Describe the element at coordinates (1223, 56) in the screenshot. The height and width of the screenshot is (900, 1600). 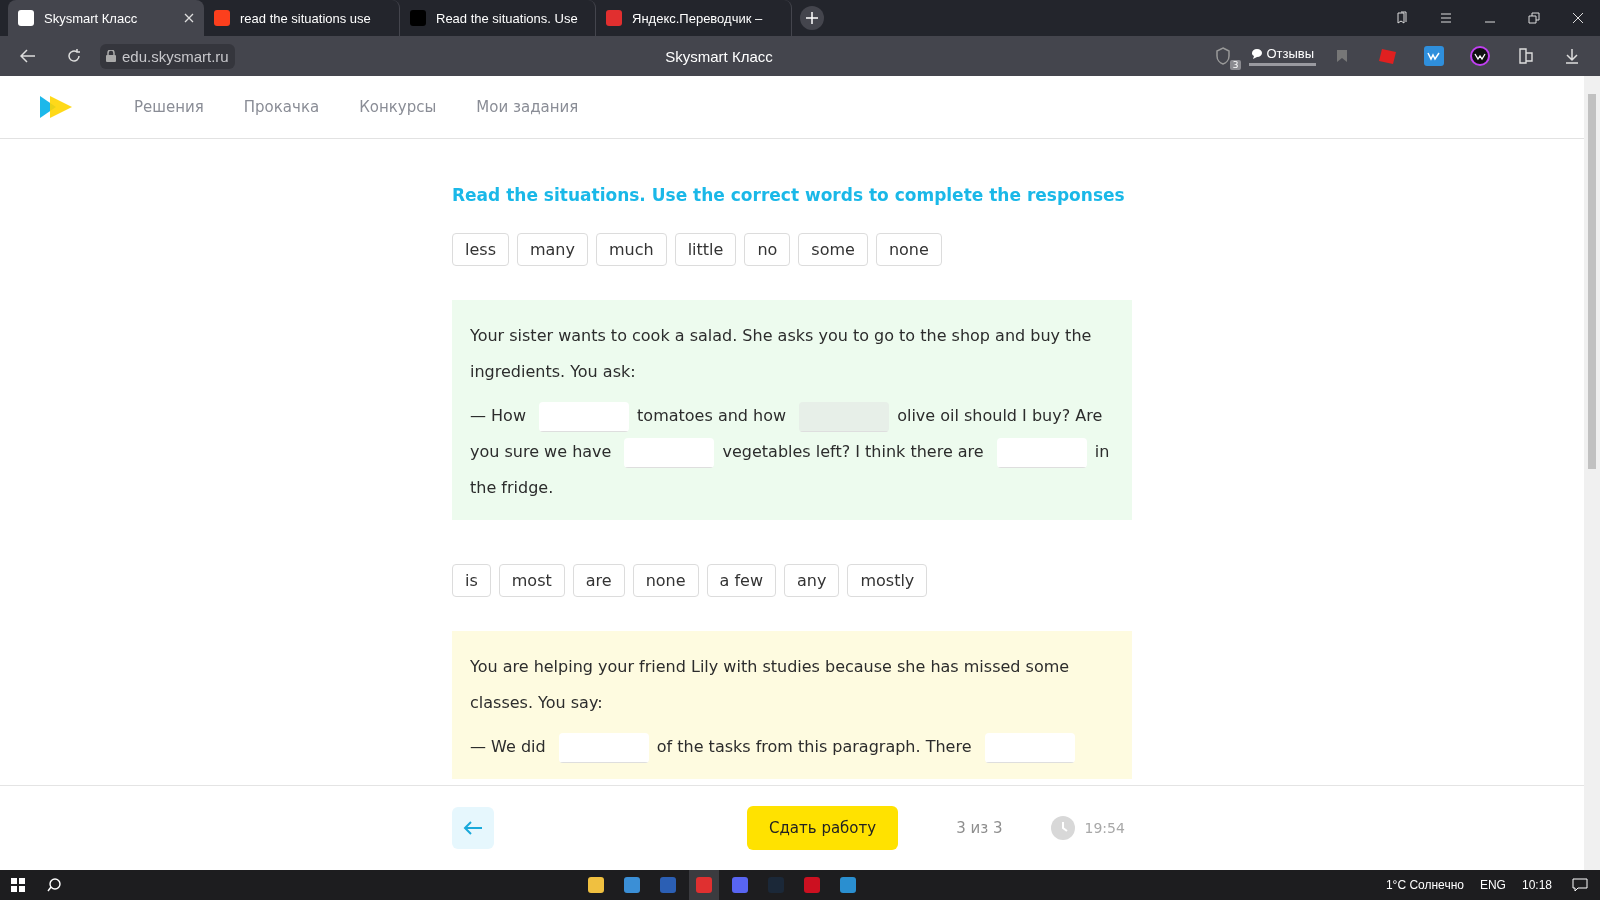
I see `shield-icon` at that location.